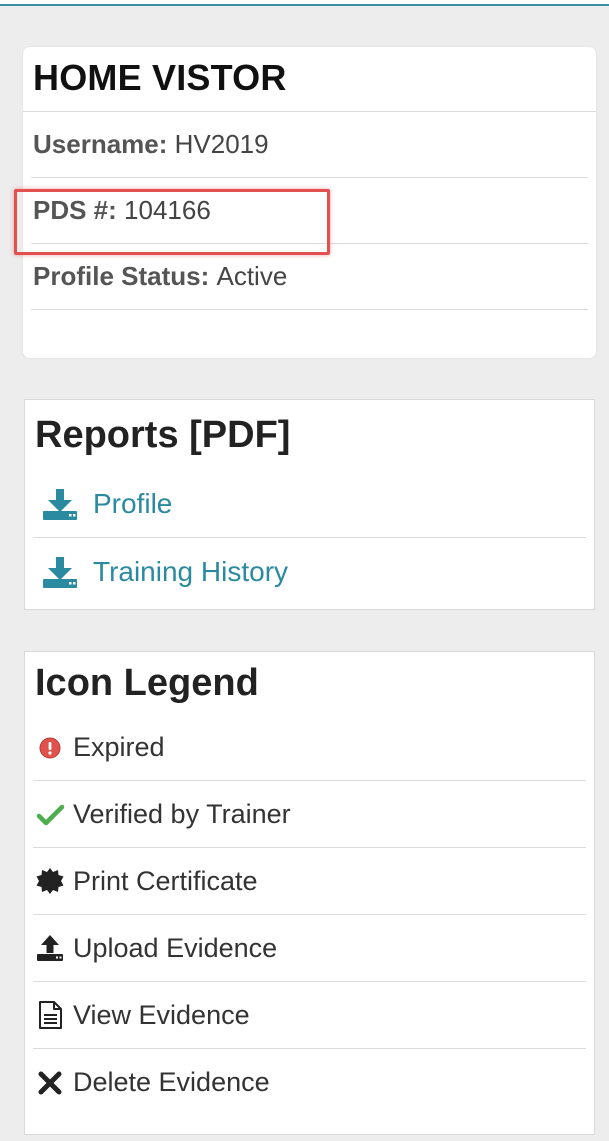 The width and height of the screenshot is (609, 1141). What do you see at coordinates (309, 881) in the screenshot?
I see `legend-item-print-certificate: Print Certificate` at bounding box center [309, 881].